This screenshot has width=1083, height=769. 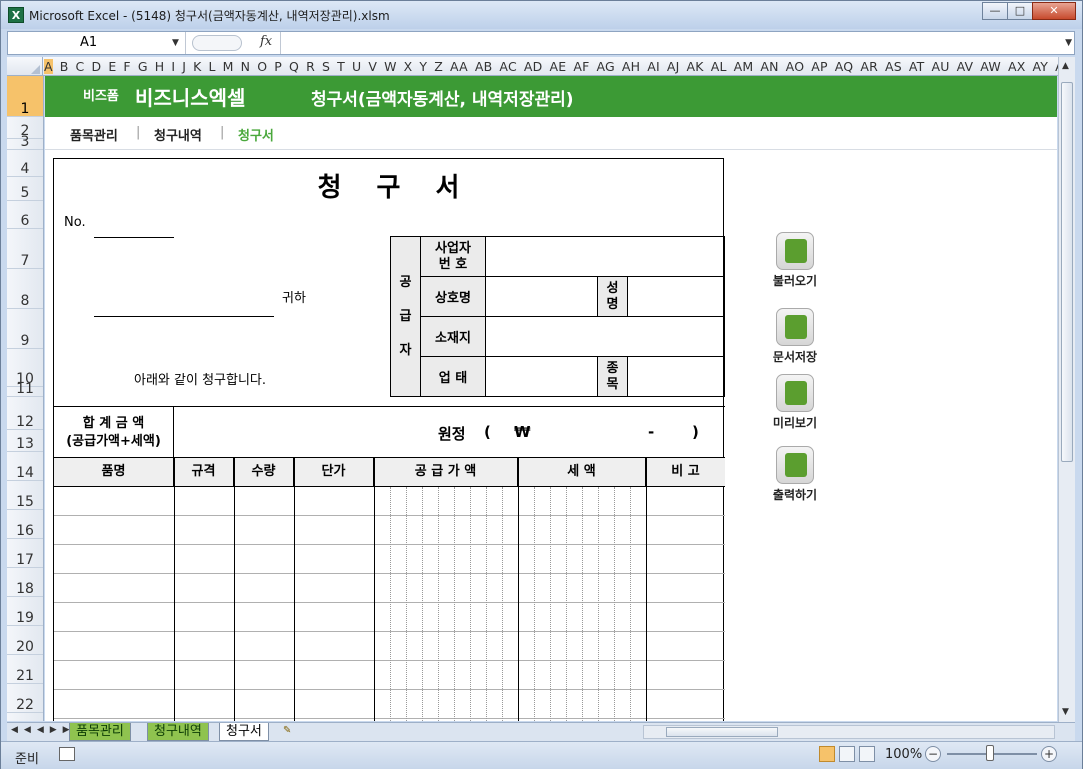 What do you see at coordinates (266, 41) in the screenshot?
I see `insert-function-icon: fx` at bounding box center [266, 41].